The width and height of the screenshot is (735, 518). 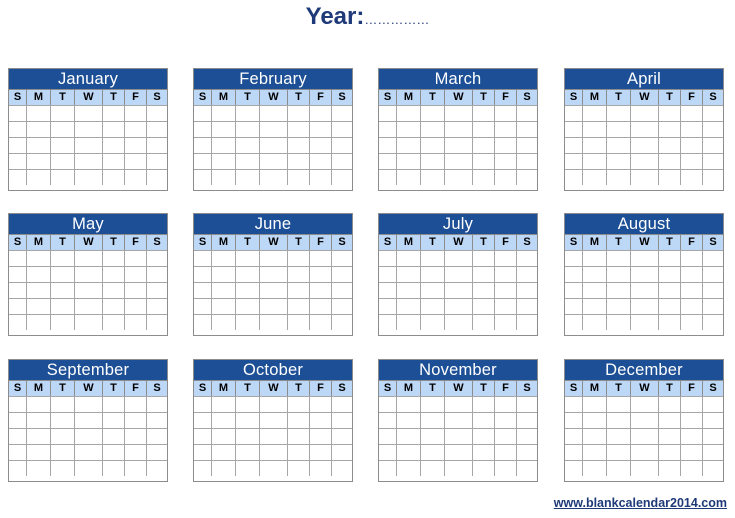 I want to click on month-january: January S M T W T F S, so click(x=88, y=129).